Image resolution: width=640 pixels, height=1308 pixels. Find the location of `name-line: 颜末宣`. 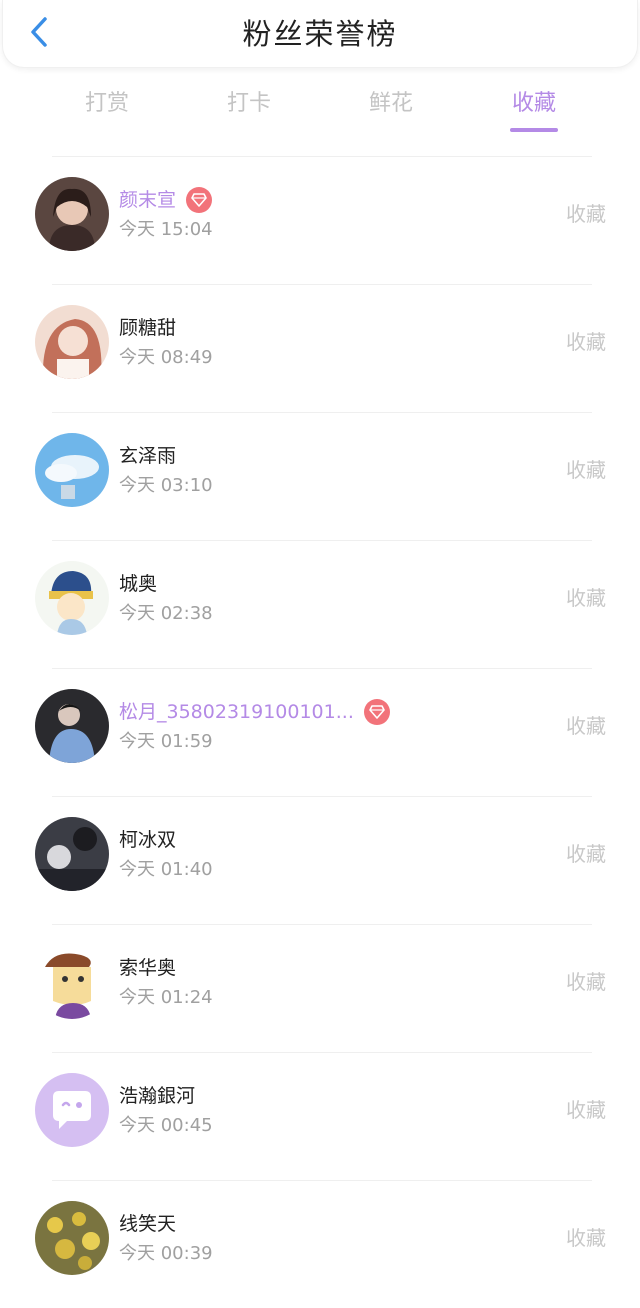

name-line: 颜末宣 is located at coordinates (166, 200).